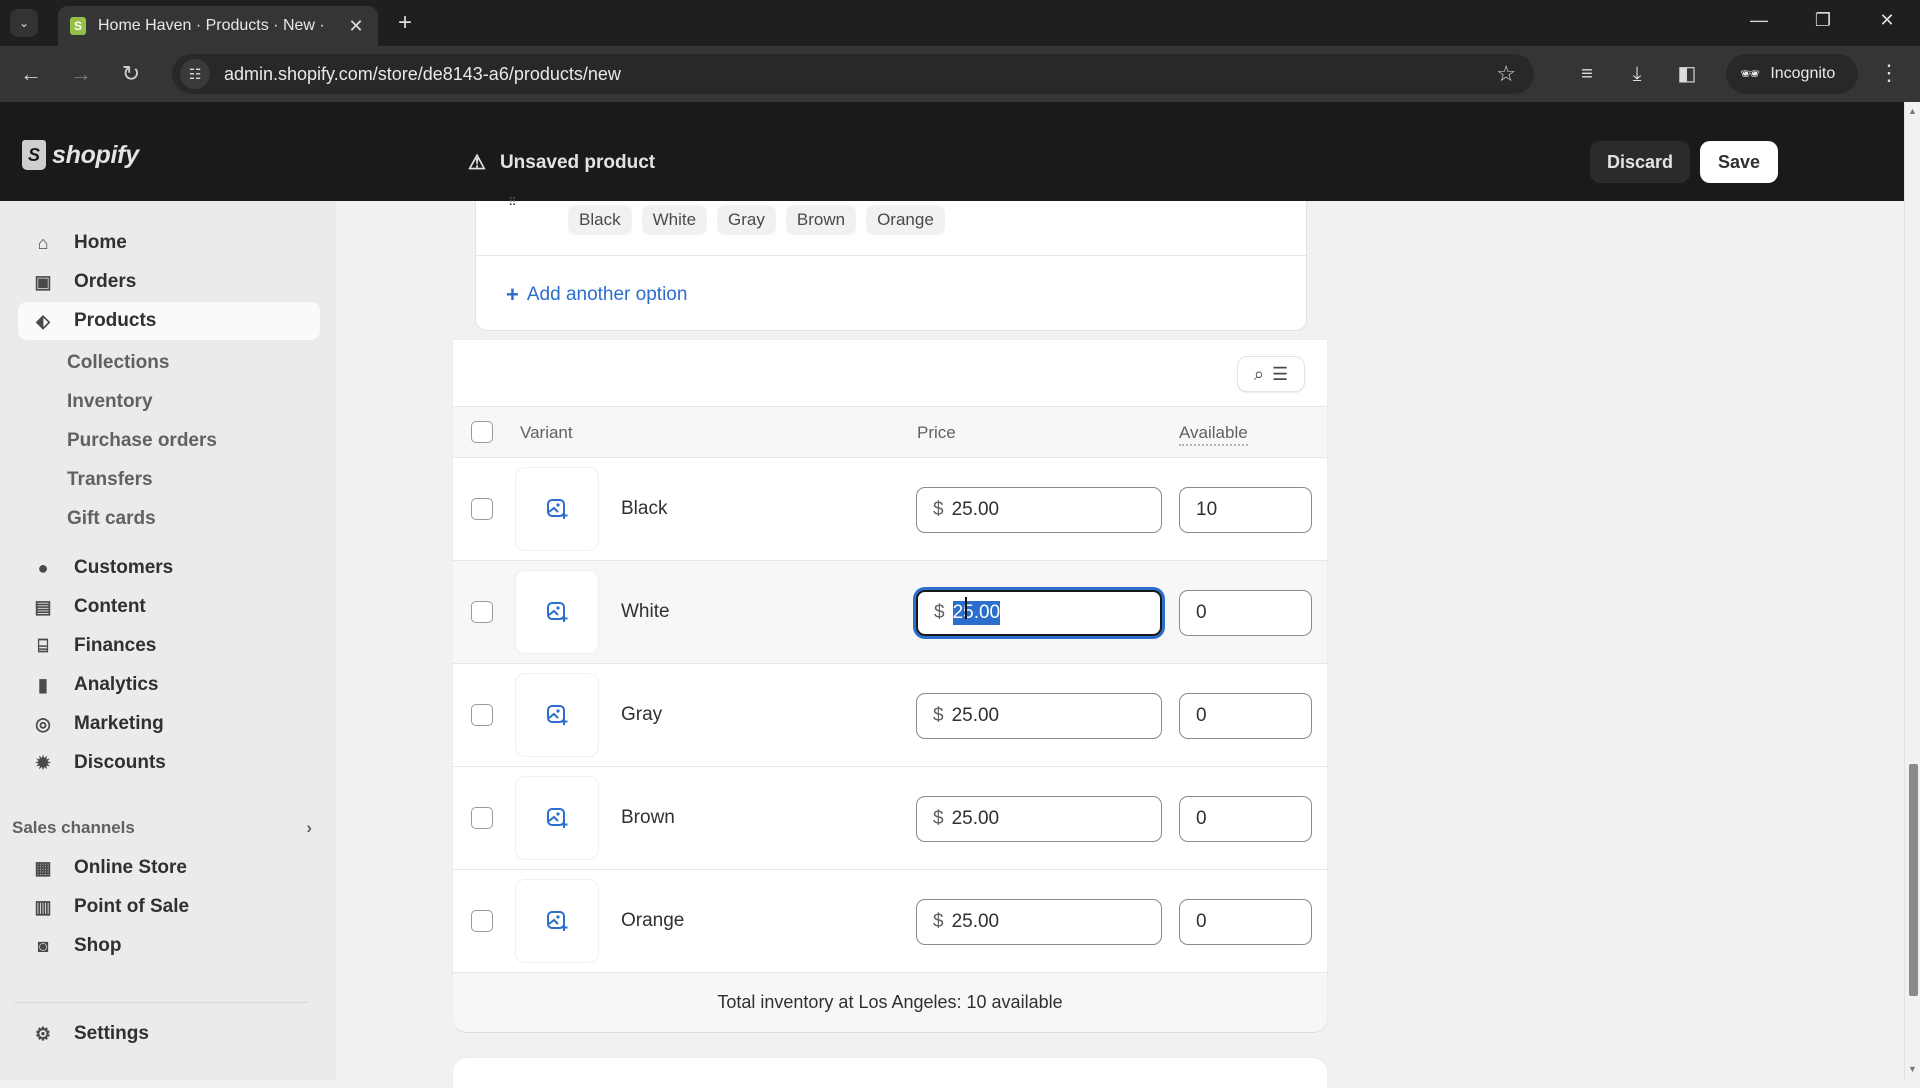 This screenshot has height=1088, width=1920. Describe the element at coordinates (100, 242) in the screenshot. I see `sidebar-item-label: Home` at that location.